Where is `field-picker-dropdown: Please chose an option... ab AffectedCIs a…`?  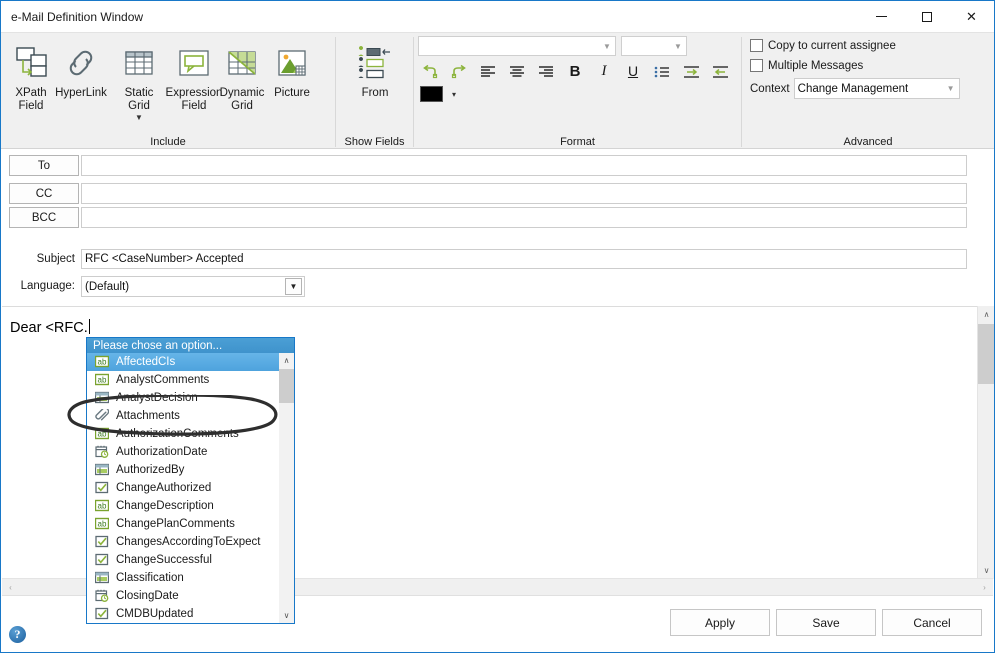 field-picker-dropdown: Please chose an option... ab AffectedCIs a… is located at coordinates (190, 480).